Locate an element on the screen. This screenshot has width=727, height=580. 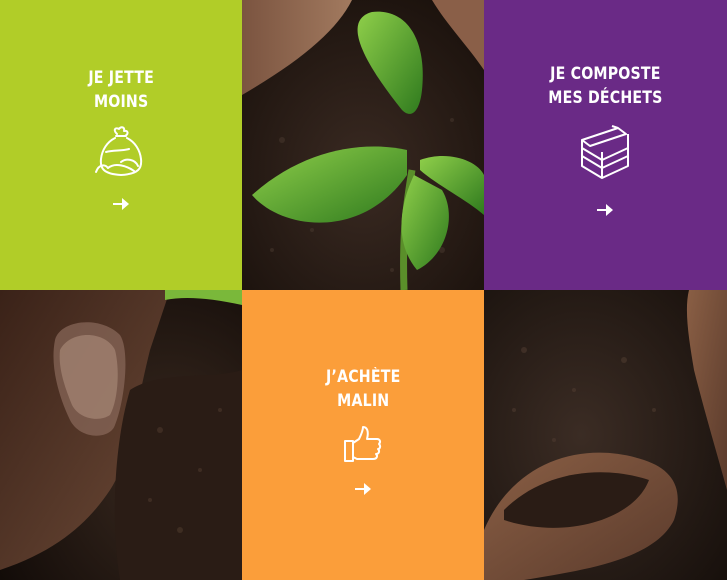
tile-title: J’ACHÈTE MALIN is located at coordinates (363, 389).